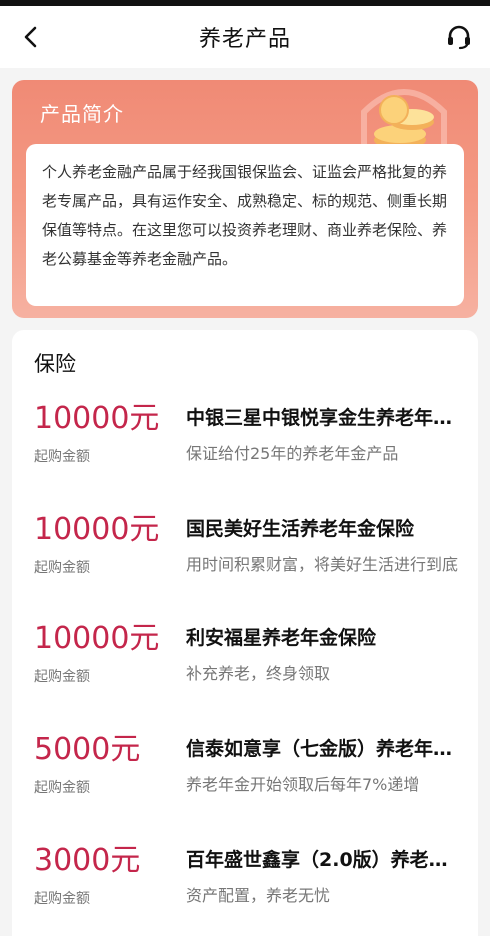 This screenshot has height=936, width=490. Describe the element at coordinates (325, 418) in the screenshot. I see `product-name: 中银三星中银悦享金生养老年金保险` at that location.